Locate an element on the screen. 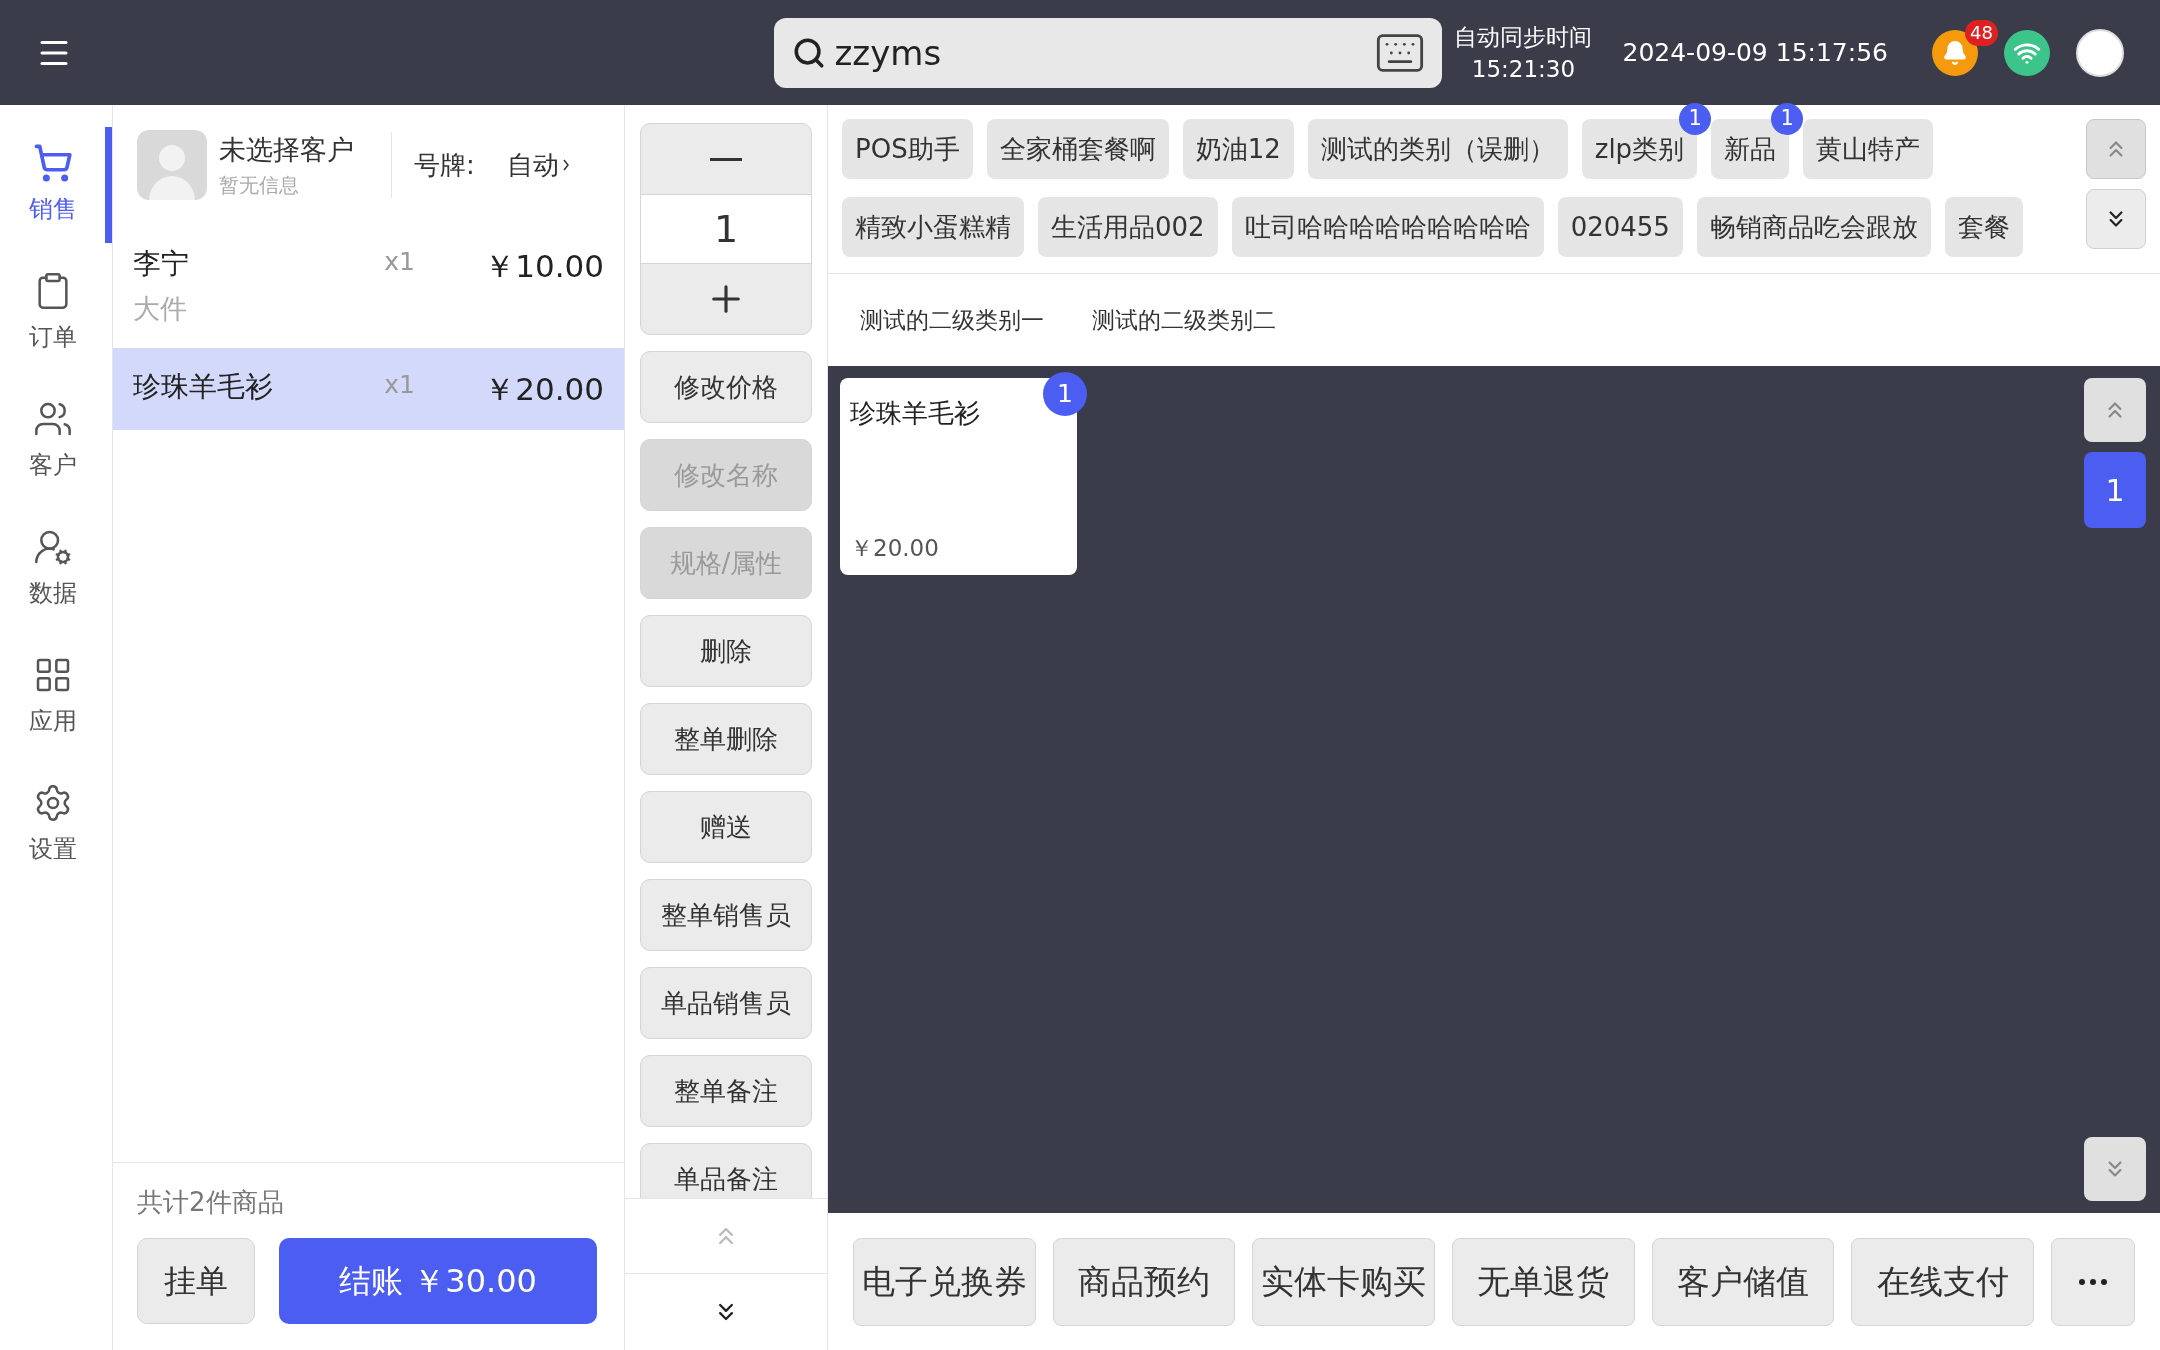 Image resolution: width=2160 pixels, height=1350 pixels. sync-label: 自动同步时间 is located at coordinates (1523, 37).